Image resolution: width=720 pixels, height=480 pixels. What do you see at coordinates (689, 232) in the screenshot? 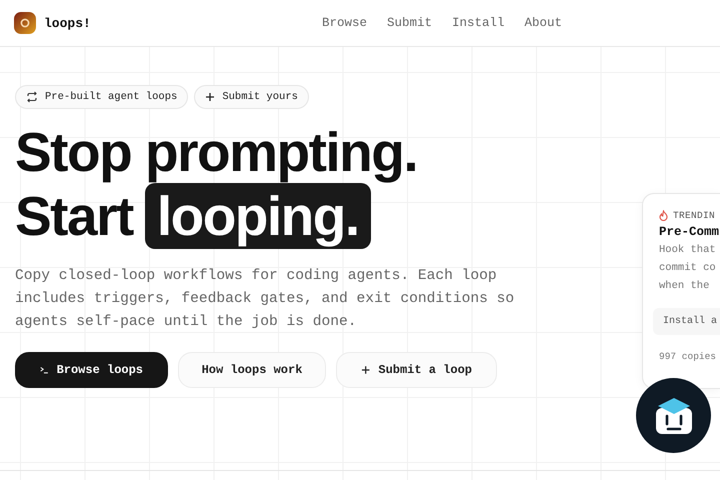
I see `card-title: Pre-Comm` at bounding box center [689, 232].